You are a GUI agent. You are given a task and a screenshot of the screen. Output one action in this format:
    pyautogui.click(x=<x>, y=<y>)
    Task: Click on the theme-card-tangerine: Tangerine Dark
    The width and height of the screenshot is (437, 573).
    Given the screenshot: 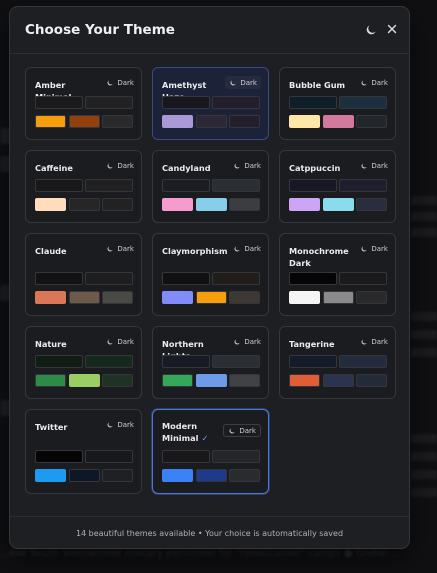 What is the action you would take?
    pyautogui.click(x=337, y=362)
    